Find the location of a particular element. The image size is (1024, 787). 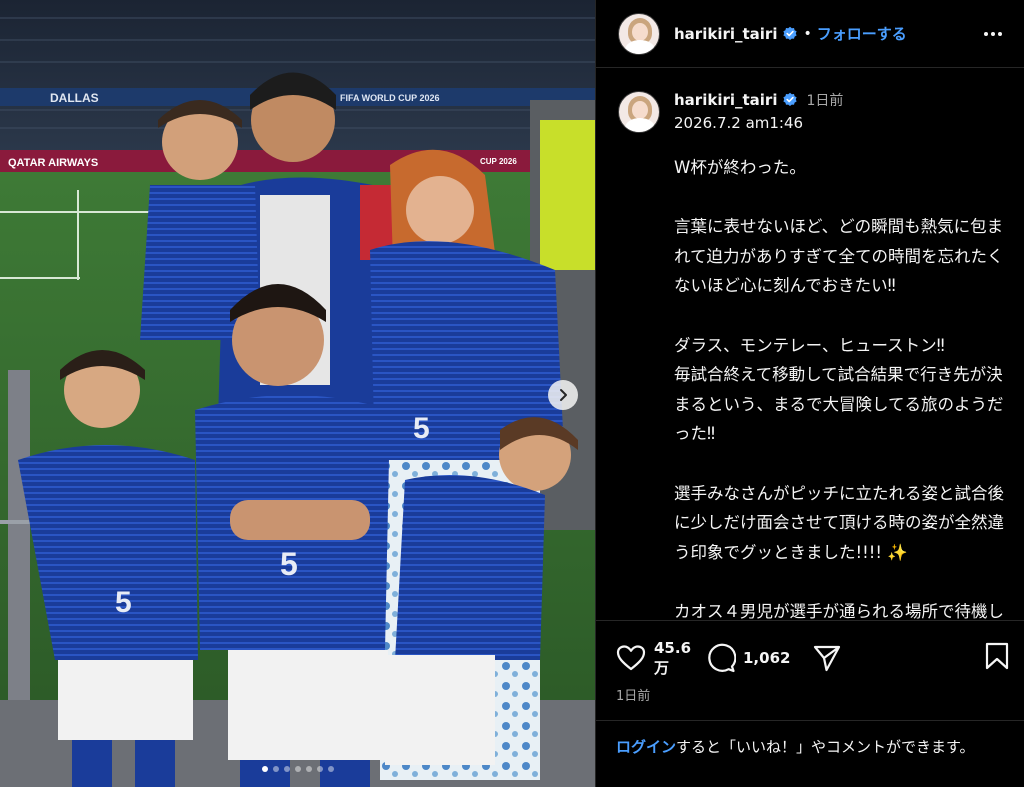

bookmark-icon is located at coordinates (997, 656).